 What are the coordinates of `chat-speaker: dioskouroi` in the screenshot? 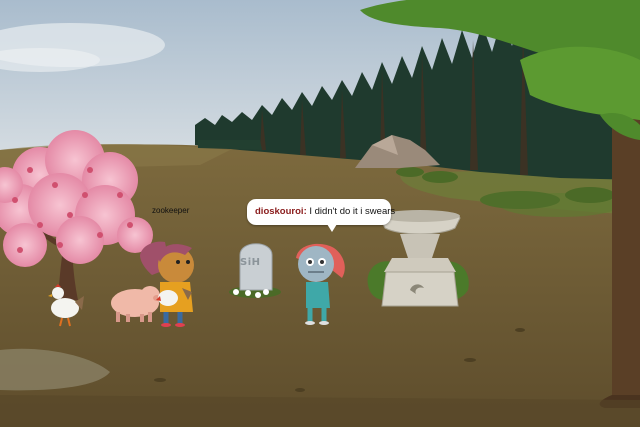 It's located at (279, 211).